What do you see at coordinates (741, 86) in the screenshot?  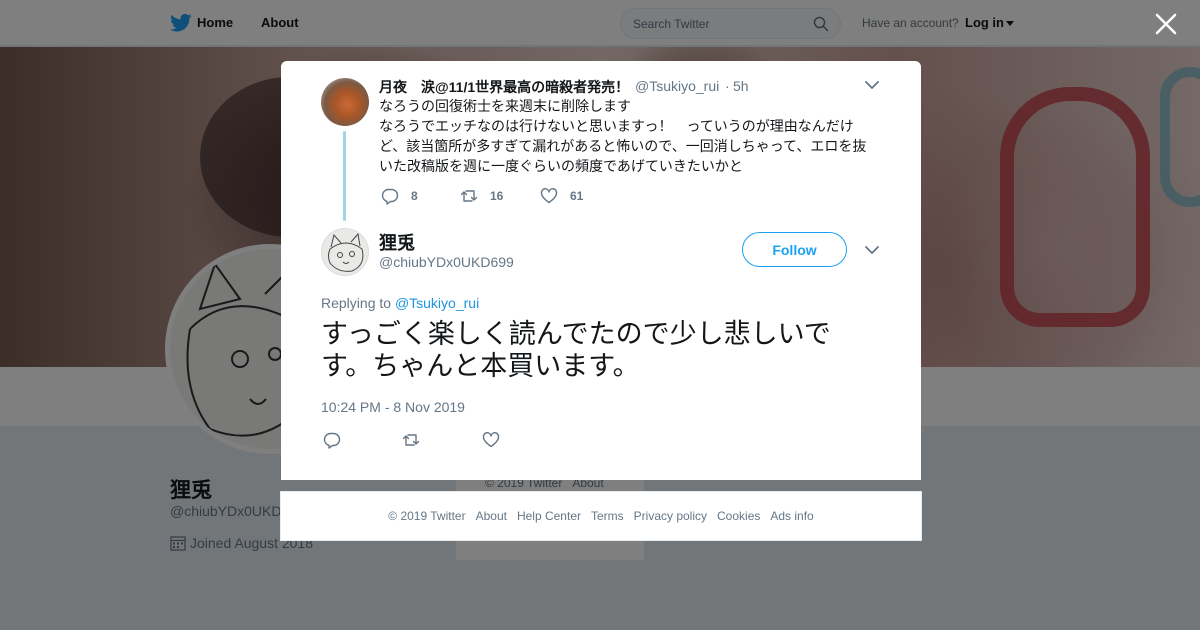 I see `parent-timestamp: 5h` at bounding box center [741, 86].